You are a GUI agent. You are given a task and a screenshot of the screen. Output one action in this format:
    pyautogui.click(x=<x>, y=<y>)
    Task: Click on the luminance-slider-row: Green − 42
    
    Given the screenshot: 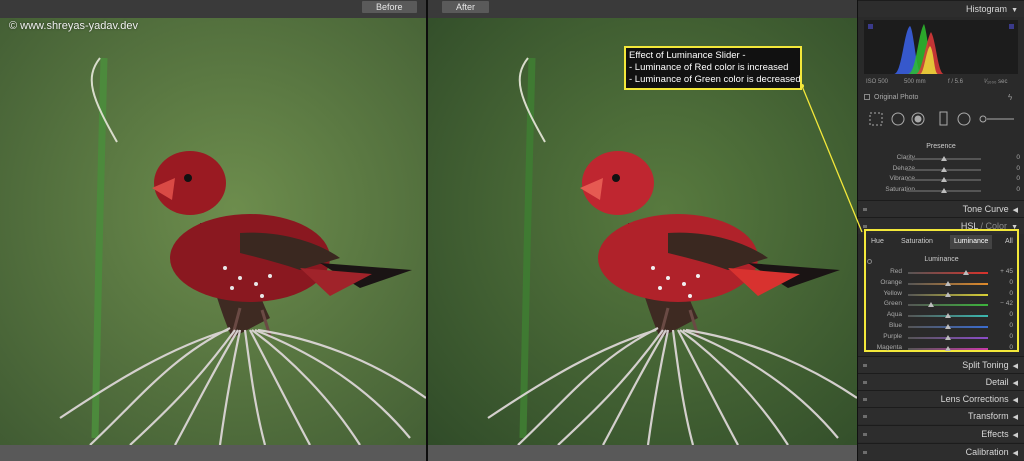 What is the action you would take?
    pyautogui.click(x=941, y=304)
    